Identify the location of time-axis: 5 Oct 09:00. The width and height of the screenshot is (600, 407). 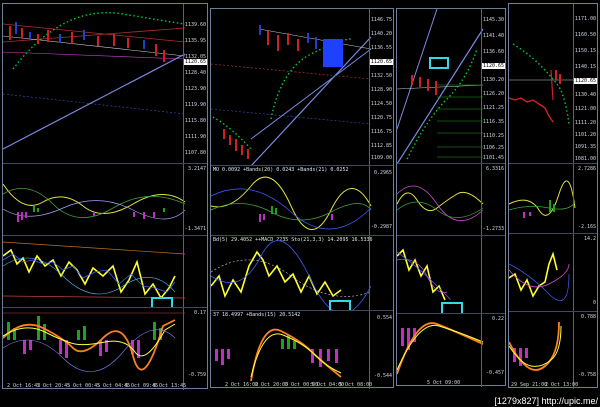
(451, 382).